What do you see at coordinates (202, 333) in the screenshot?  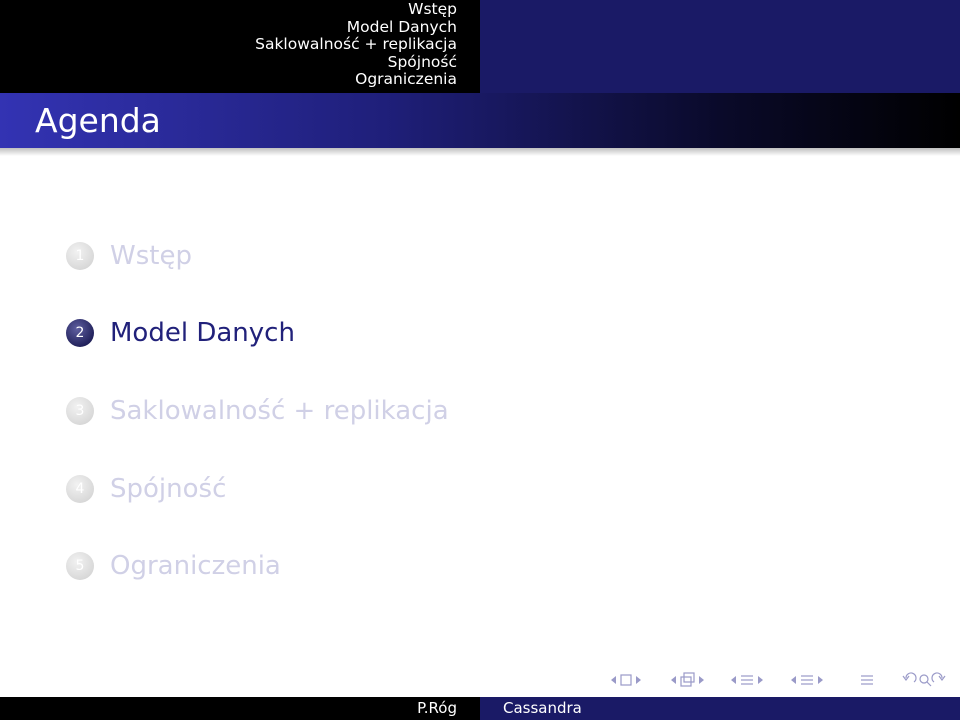 I see `toc-item-label: Model Danych` at bounding box center [202, 333].